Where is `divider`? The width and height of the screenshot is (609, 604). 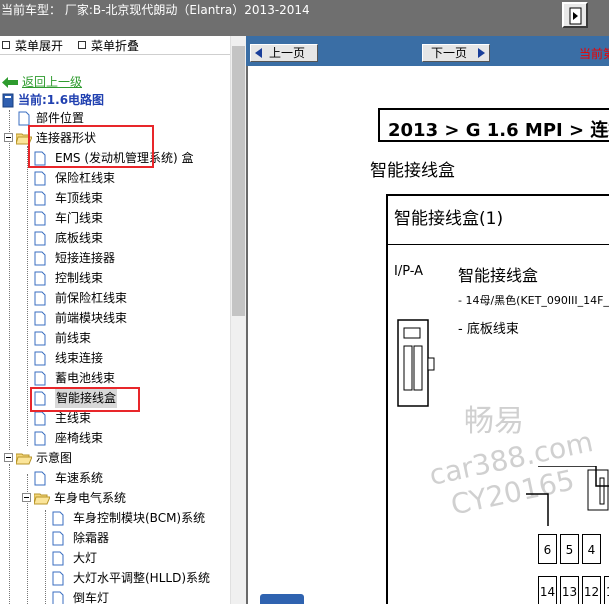
divider is located at coordinates (115, 54).